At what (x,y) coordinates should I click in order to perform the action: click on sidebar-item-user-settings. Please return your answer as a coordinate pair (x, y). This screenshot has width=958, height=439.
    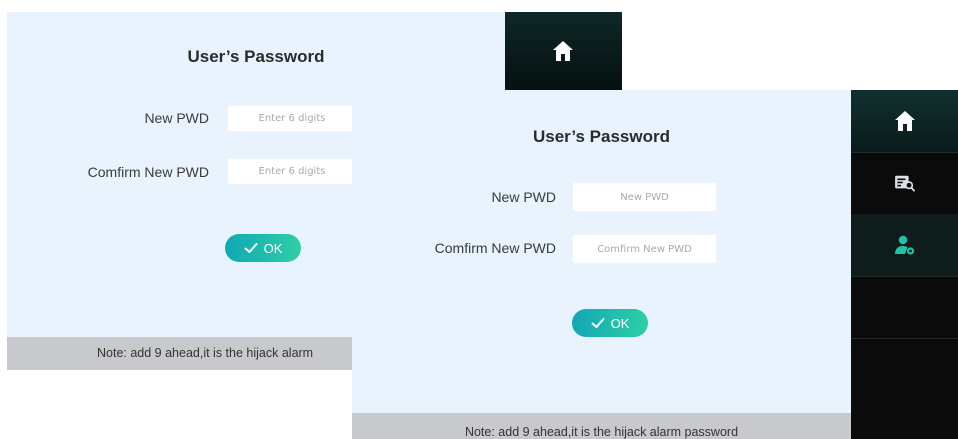
    Looking at the image, I should click on (904, 245).